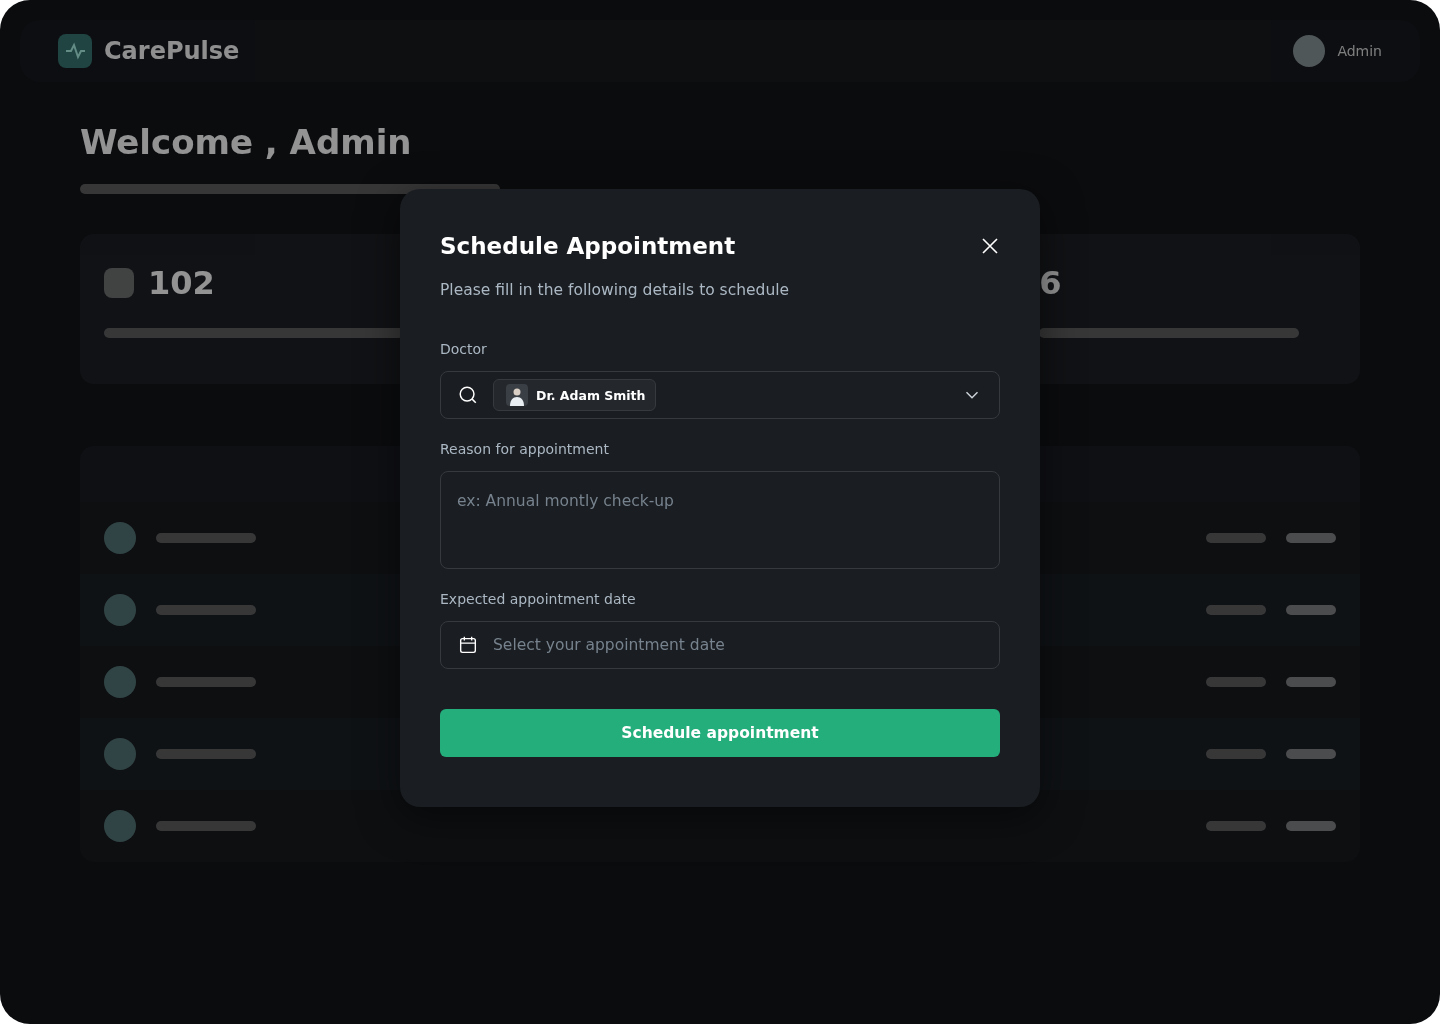 The height and width of the screenshot is (1024, 1440). What do you see at coordinates (525, 449) in the screenshot?
I see `field-label: Reason for appointment` at bounding box center [525, 449].